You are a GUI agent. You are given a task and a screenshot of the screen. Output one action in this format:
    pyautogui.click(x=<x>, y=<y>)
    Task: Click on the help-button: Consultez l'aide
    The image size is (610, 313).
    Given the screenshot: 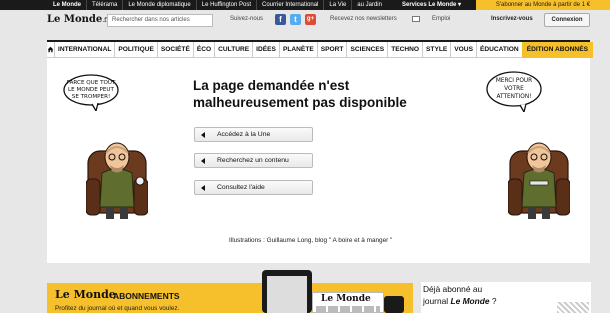 What is the action you would take?
    pyautogui.click(x=253, y=187)
    